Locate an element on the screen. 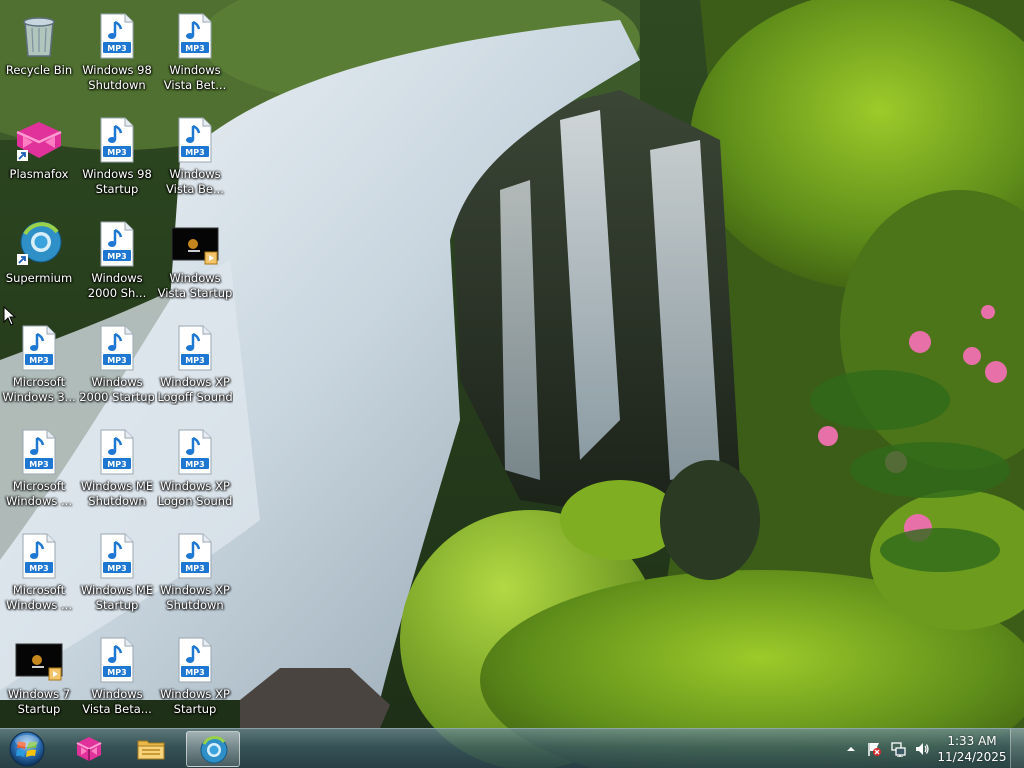 This screenshot has height=768, width=1024. desktop-icon-windows-2000-startup: MP3 Windows 2000 Startup is located at coordinates (117, 368).